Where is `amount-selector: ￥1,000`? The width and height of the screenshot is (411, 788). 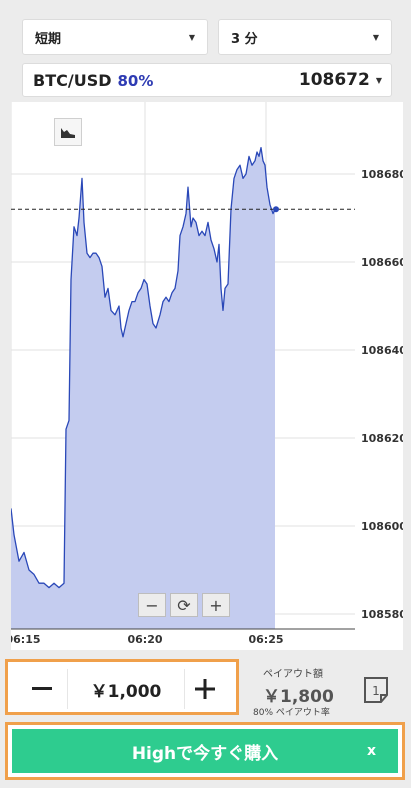 amount-selector: ￥1,000 is located at coordinates (122, 687).